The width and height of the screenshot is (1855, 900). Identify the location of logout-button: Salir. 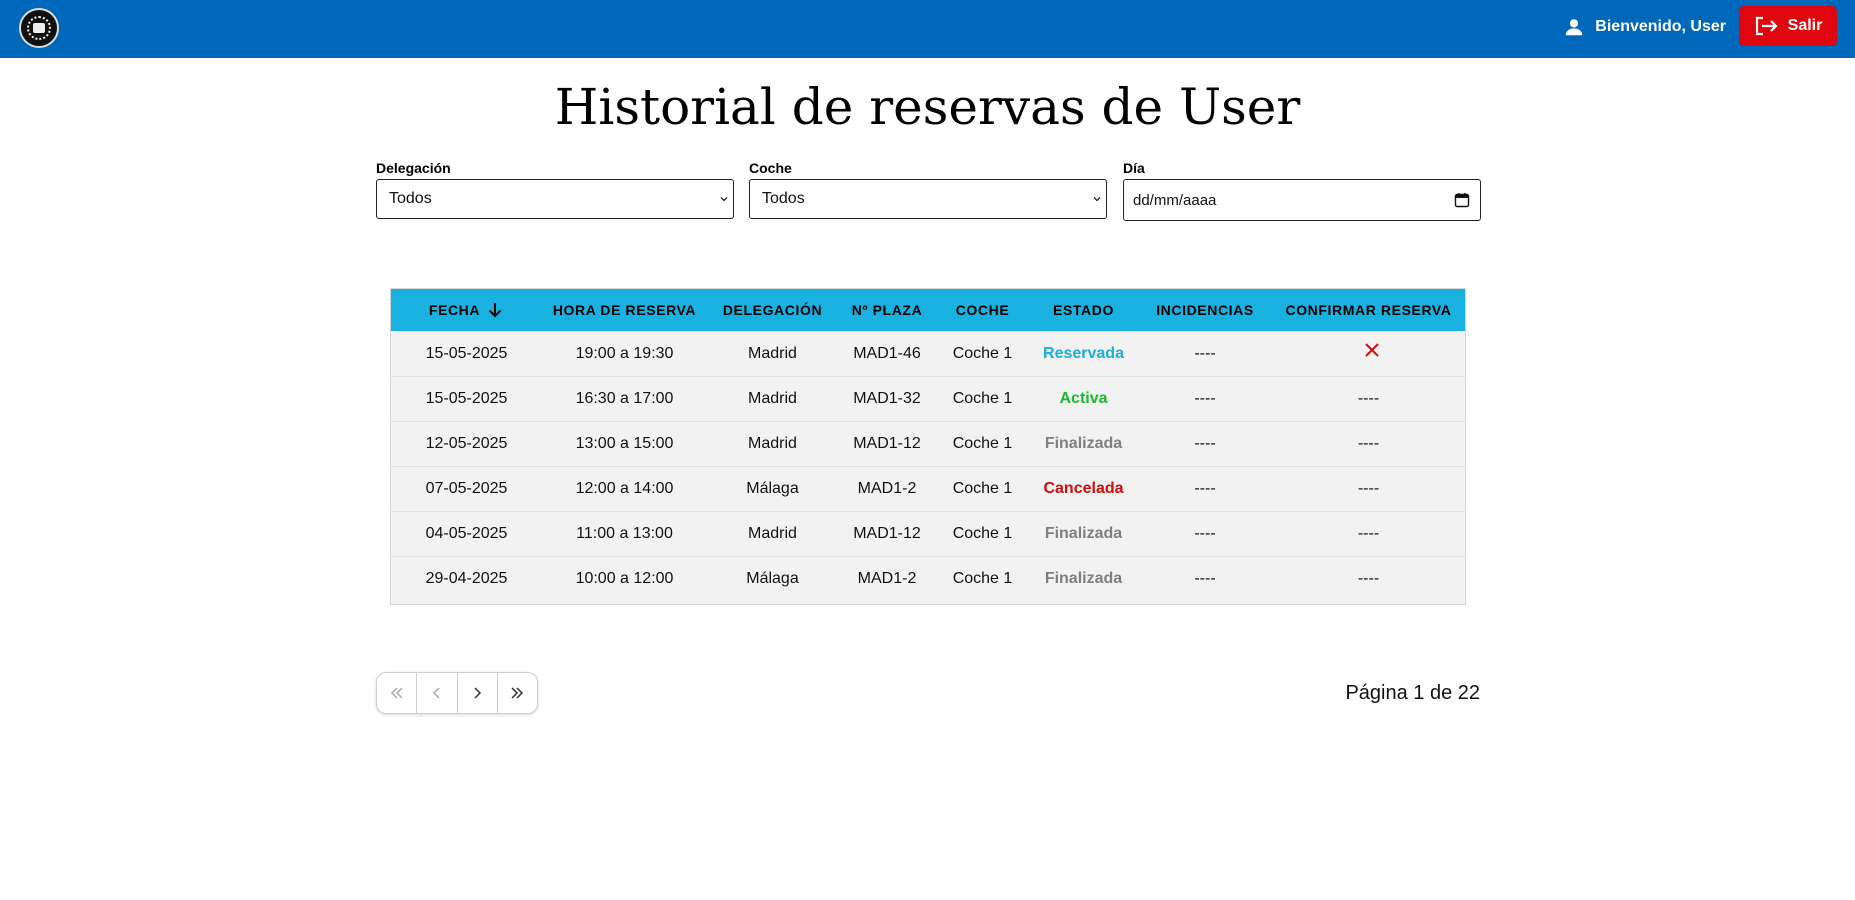
(1788, 26).